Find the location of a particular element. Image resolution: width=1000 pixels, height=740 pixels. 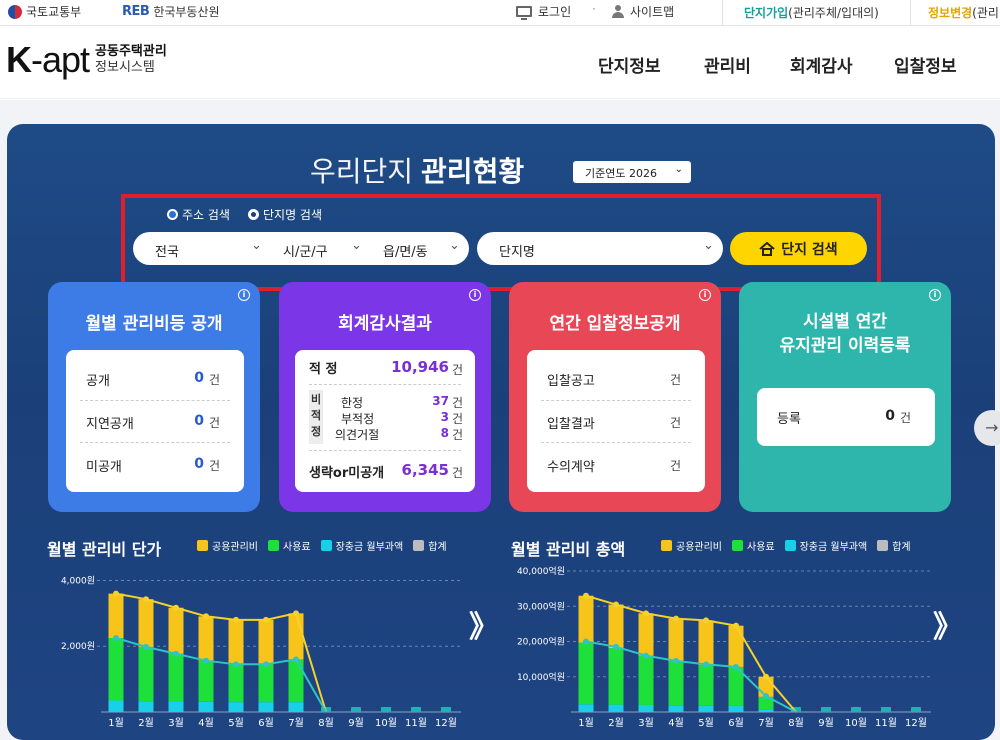

list-item: 등록 0 건 is located at coordinates (846, 416).